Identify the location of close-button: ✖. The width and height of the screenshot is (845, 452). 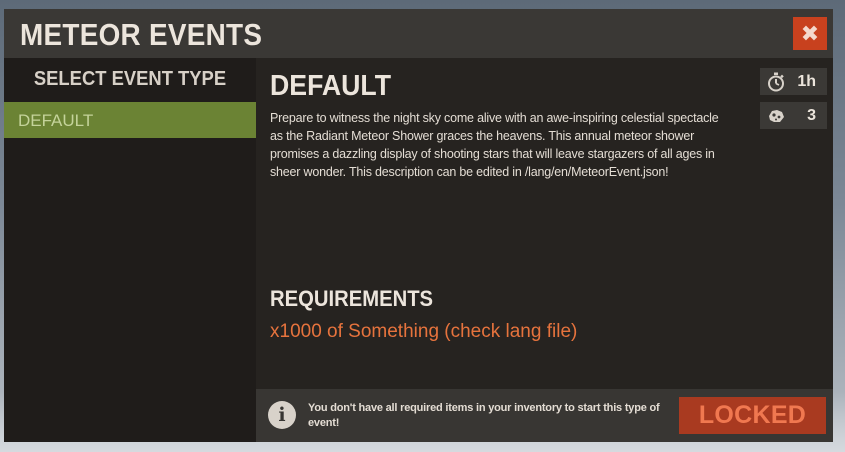
(810, 33).